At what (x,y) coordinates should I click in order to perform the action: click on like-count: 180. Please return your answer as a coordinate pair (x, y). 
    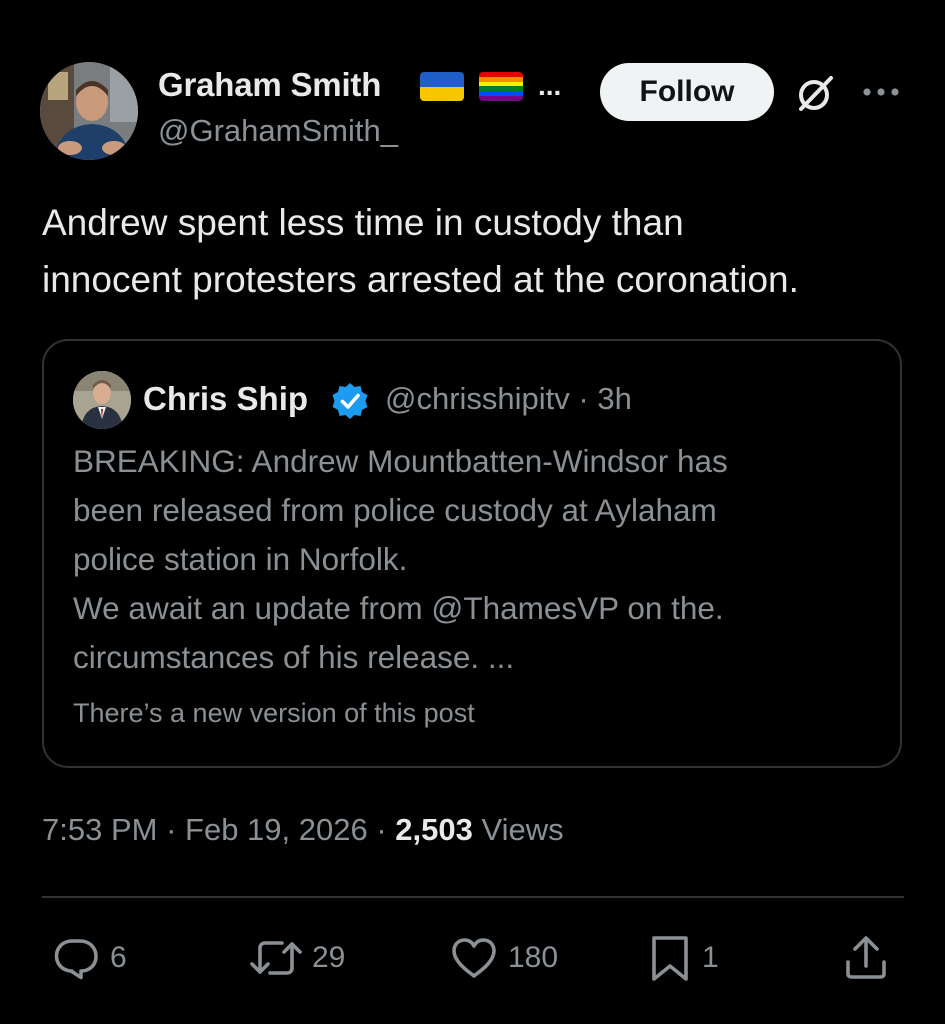
    Looking at the image, I should click on (533, 957).